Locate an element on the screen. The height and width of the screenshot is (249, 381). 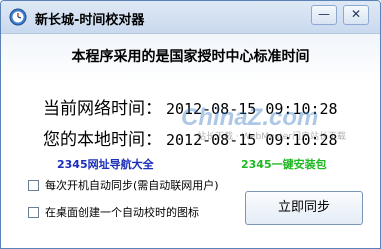
clock-icon is located at coordinates (18, 17).